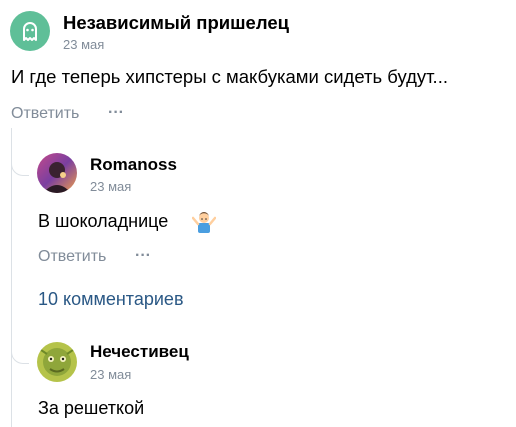 The width and height of the screenshot is (516, 427). What do you see at coordinates (133, 165) in the screenshot?
I see `comment-author: Romanoss` at bounding box center [133, 165].